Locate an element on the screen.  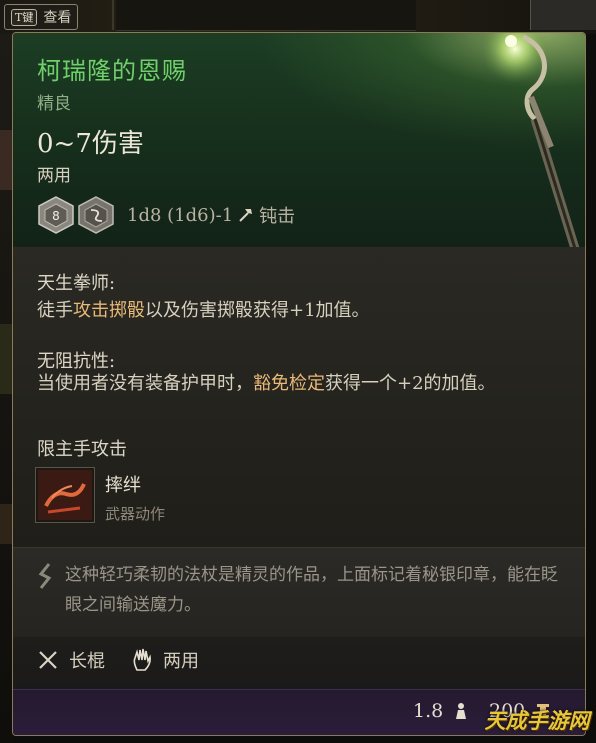
dice-icon: 8 is located at coordinates (56, 215).